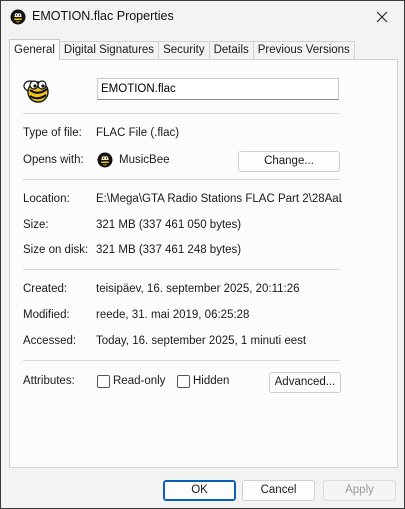 This screenshot has width=405, height=509. I want to click on read-only-checkbox-box, so click(103, 381).